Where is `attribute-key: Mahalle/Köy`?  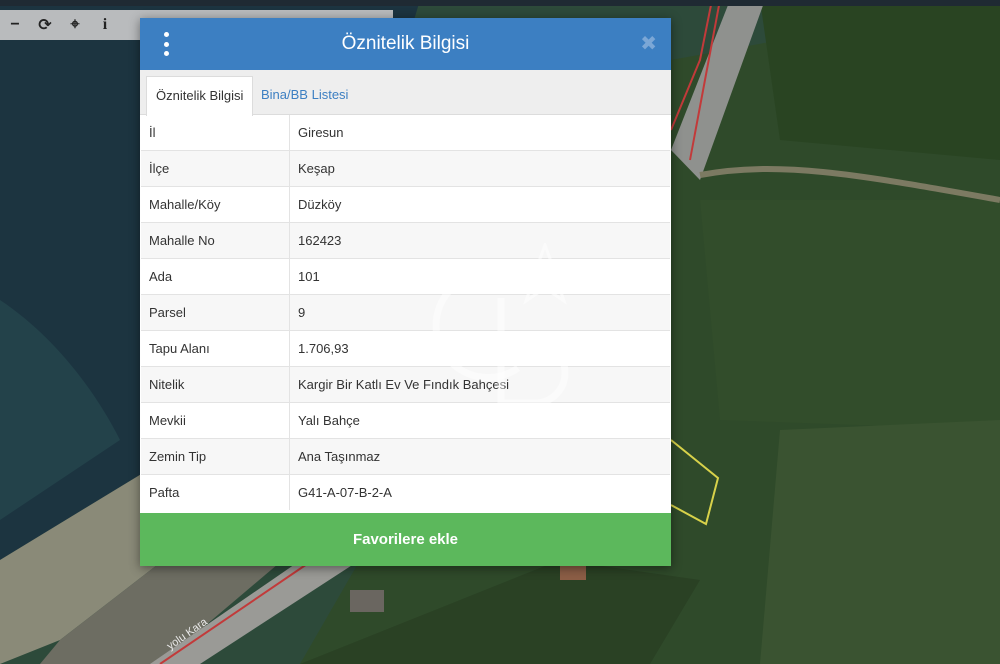
attribute-key: Mahalle/Köy is located at coordinates (215, 204).